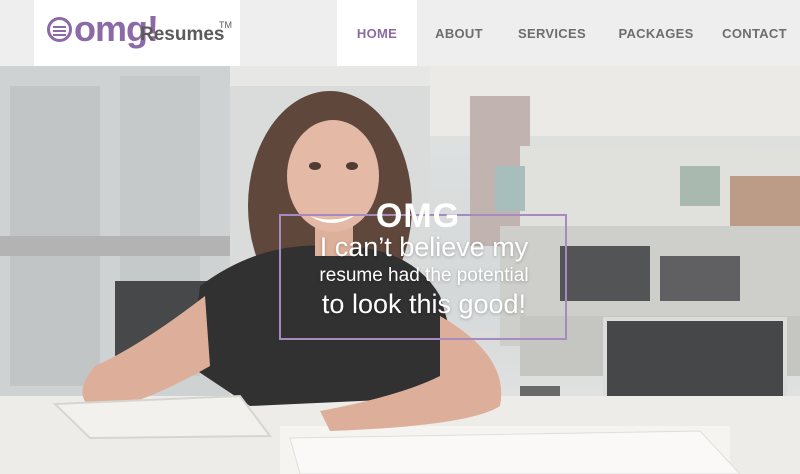 Image resolution: width=800 pixels, height=474 pixels. What do you see at coordinates (225, 25) in the screenshot?
I see `logo-trademark: TM` at bounding box center [225, 25].